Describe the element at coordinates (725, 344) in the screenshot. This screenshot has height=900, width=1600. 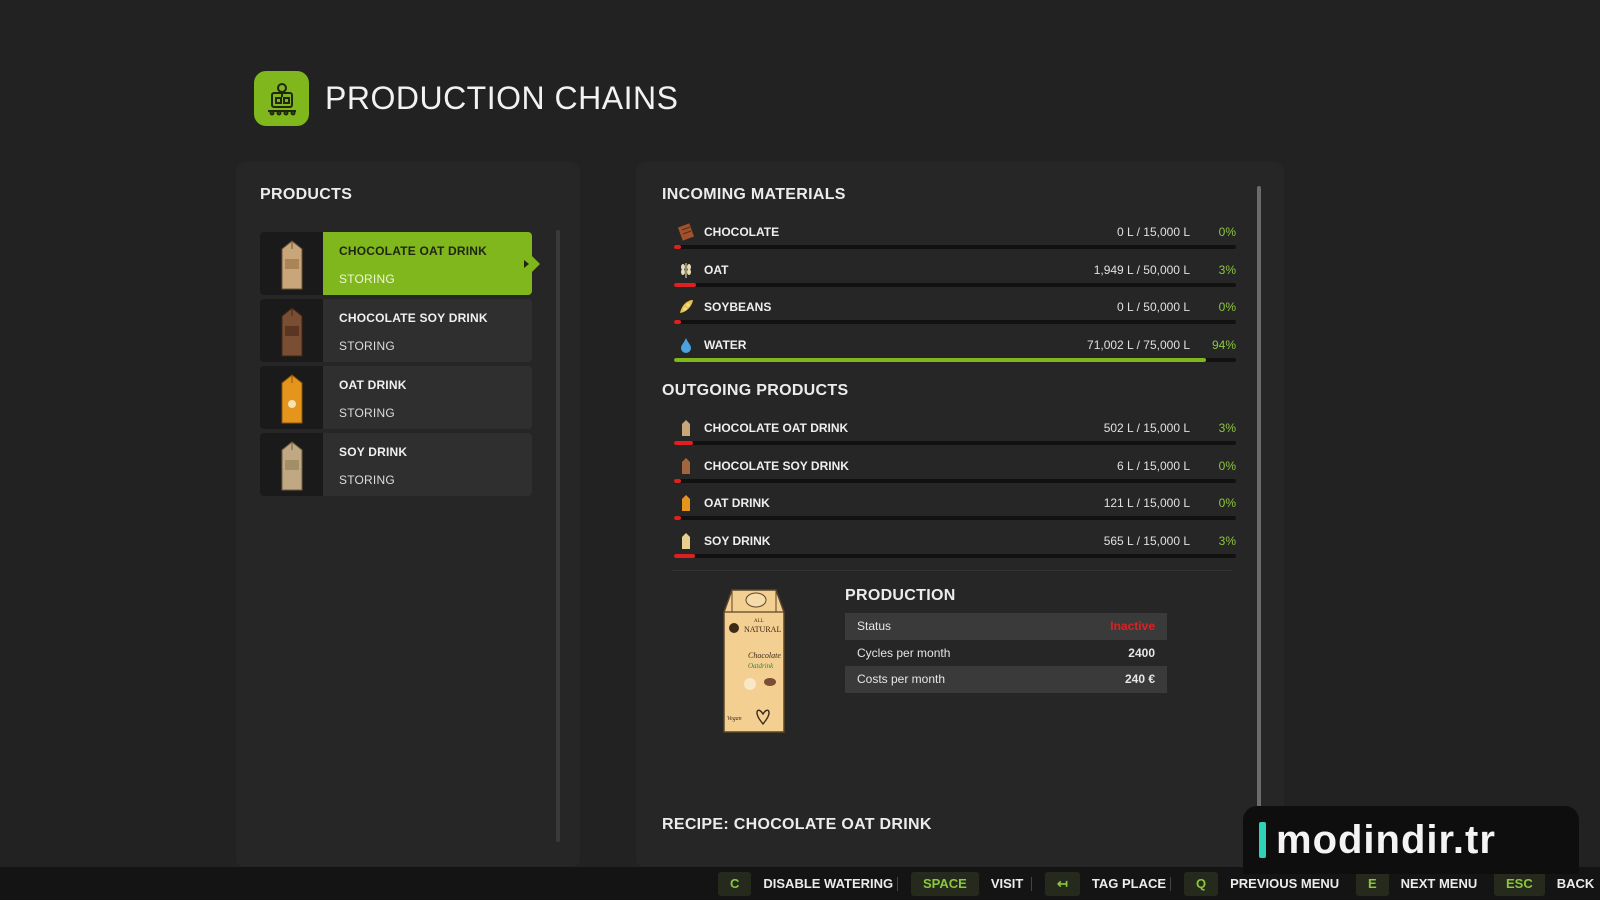
I see `material-name: WATER` at that location.